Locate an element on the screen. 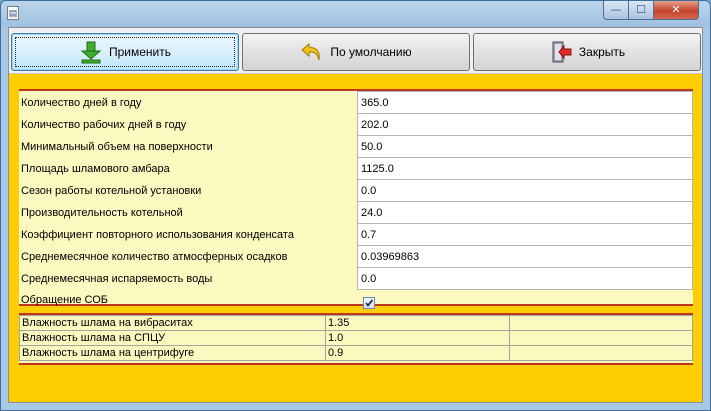  param-label: Количество рабочих дней в году is located at coordinates (104, 124).